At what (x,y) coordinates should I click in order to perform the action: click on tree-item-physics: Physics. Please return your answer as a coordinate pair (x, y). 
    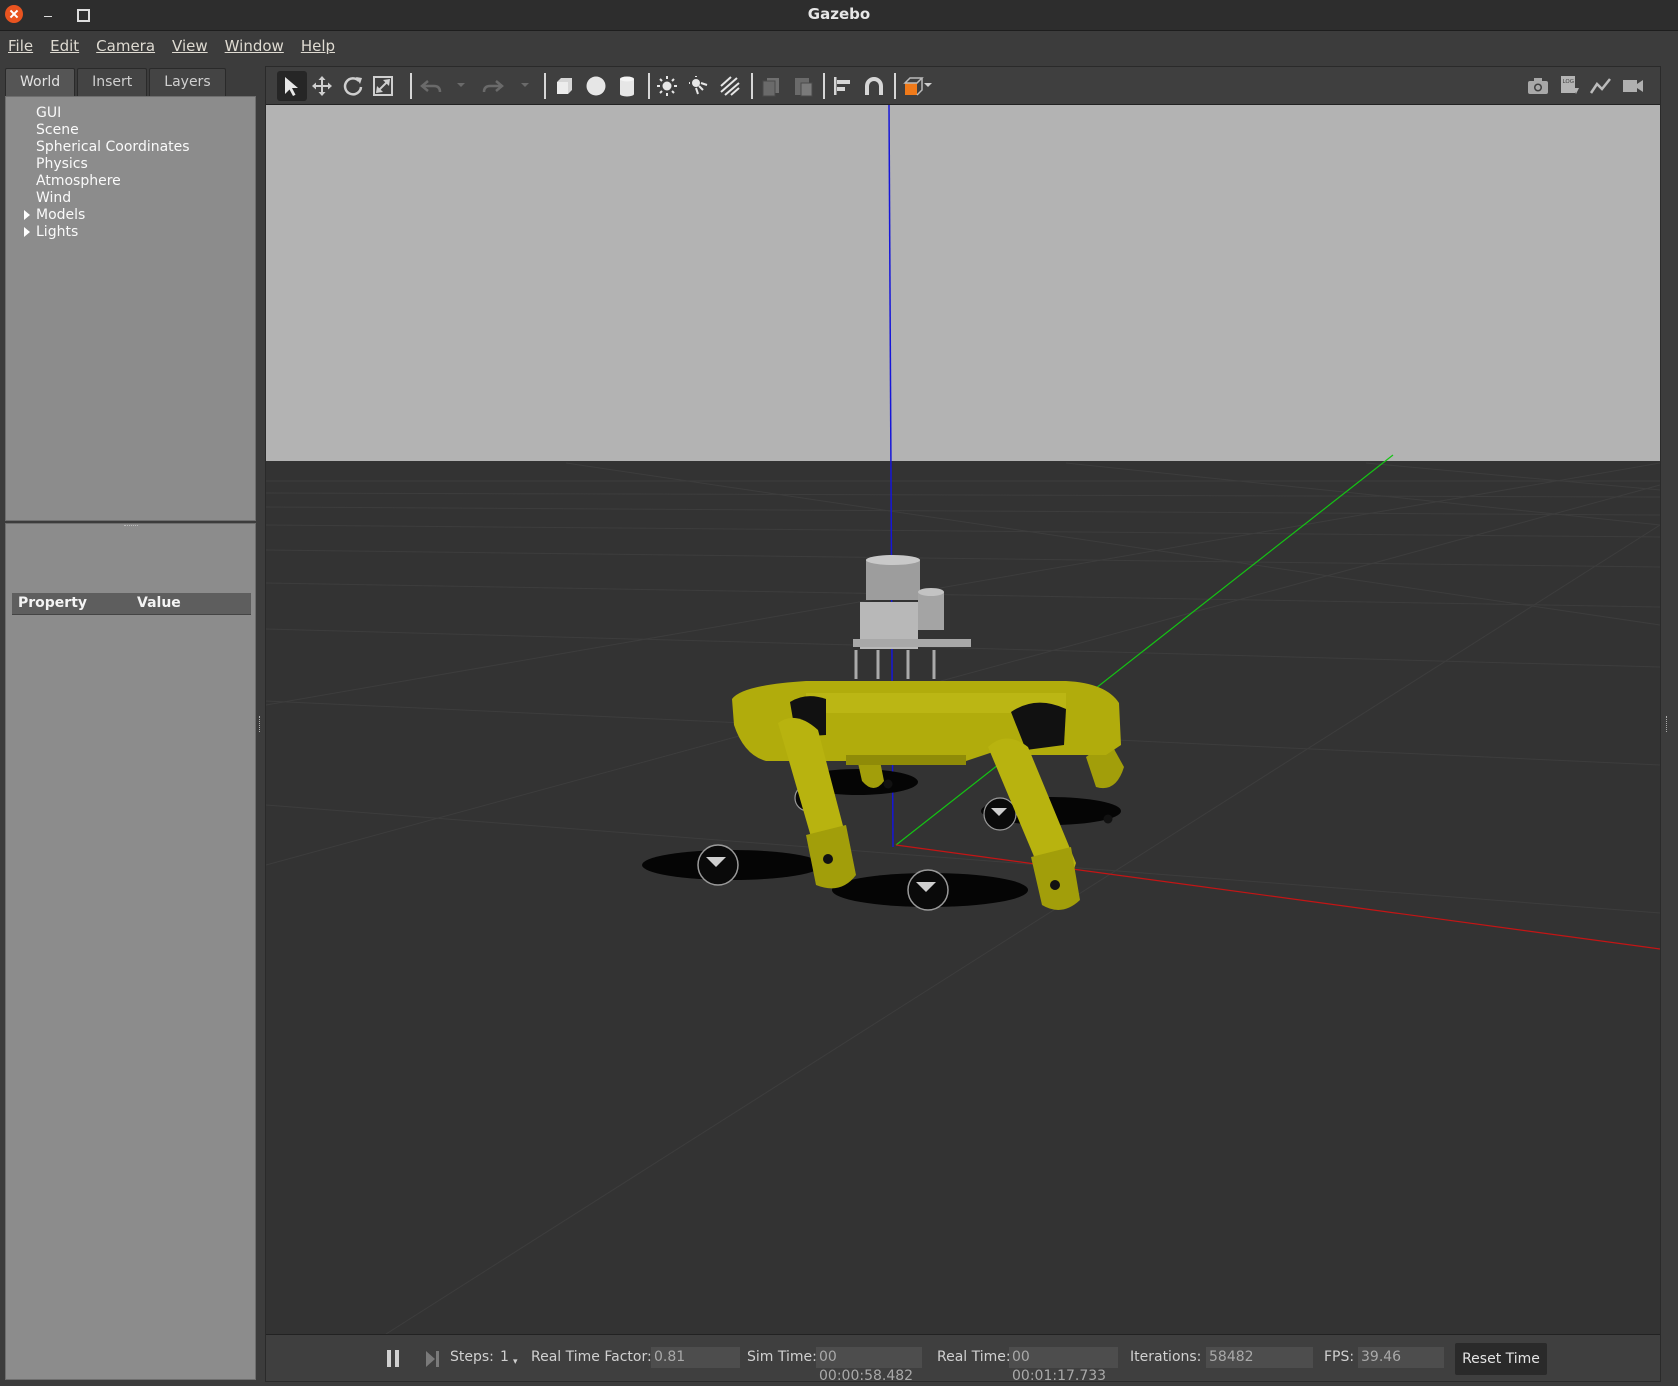
    Looking at the image, I should click on (62, 164).